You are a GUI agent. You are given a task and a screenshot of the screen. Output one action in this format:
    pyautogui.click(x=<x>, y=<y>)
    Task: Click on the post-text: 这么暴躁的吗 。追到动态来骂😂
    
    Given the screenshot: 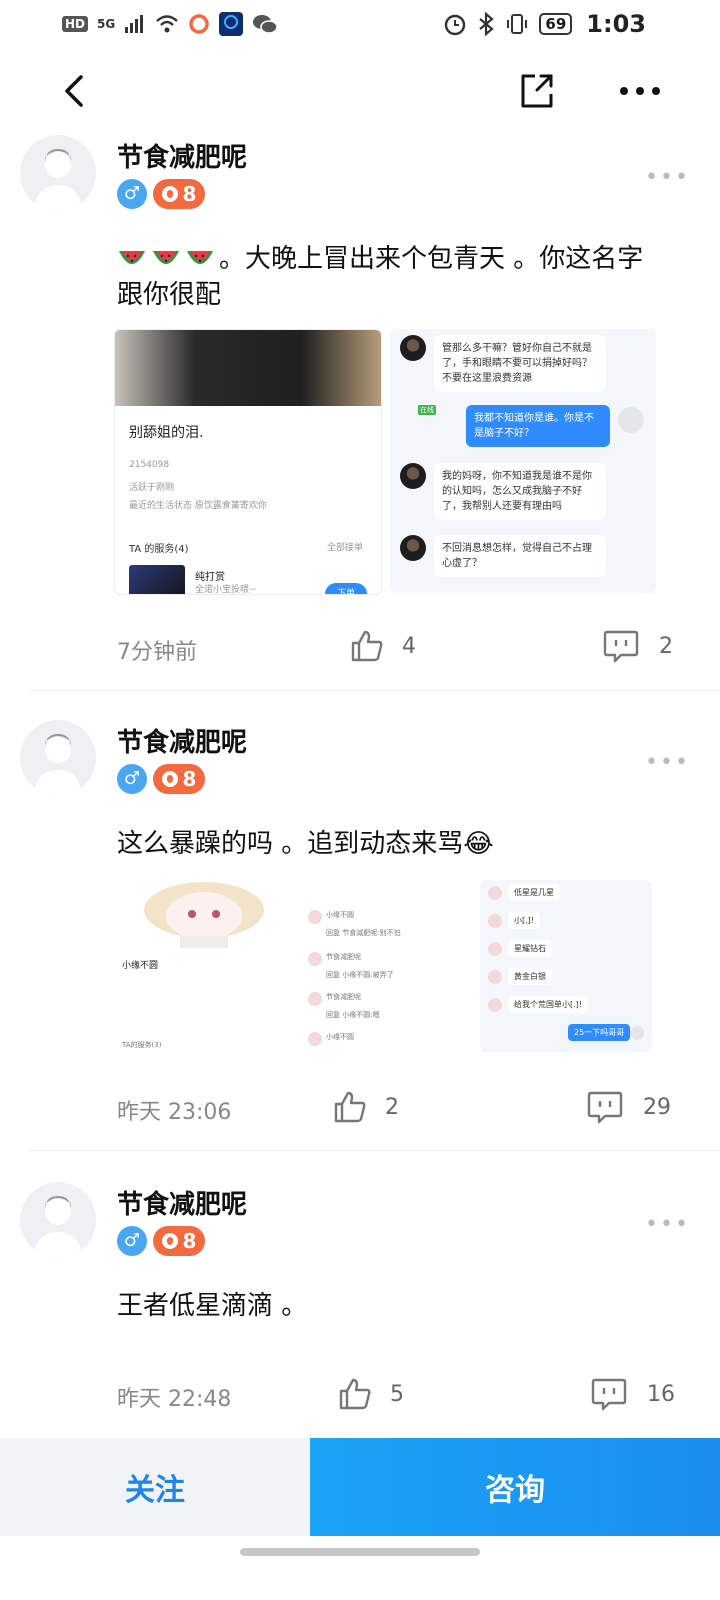 What is the action you would take?
    pyautogui.click(x=305, y=844)
    